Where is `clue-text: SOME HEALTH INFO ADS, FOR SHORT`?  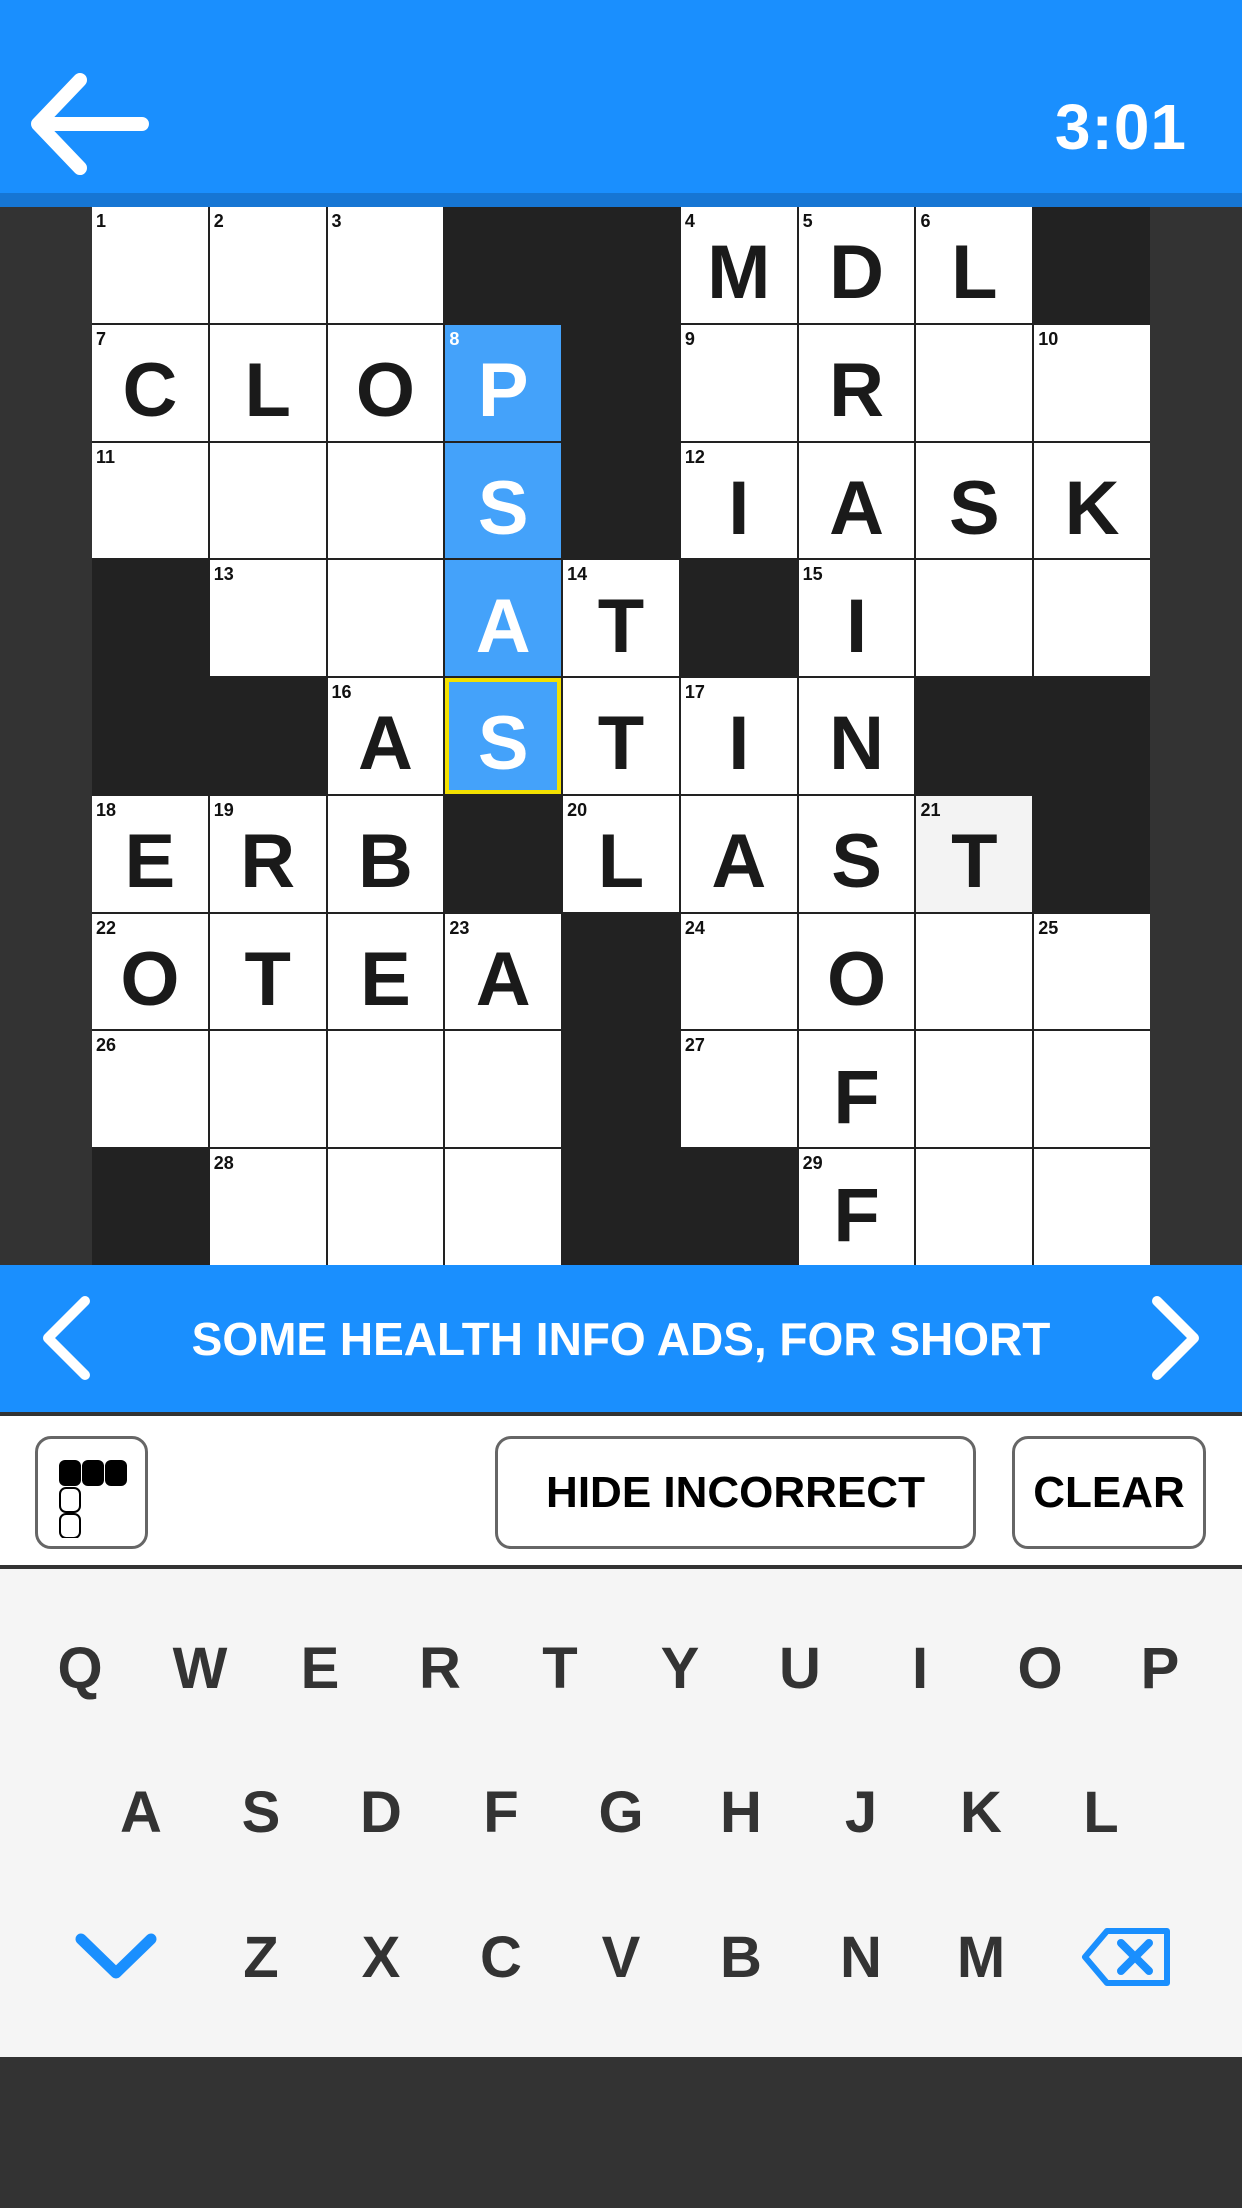 clue-text: SOME HEALTH INFO ADS, FOR SHORT is located at coordinates (621, 1338).